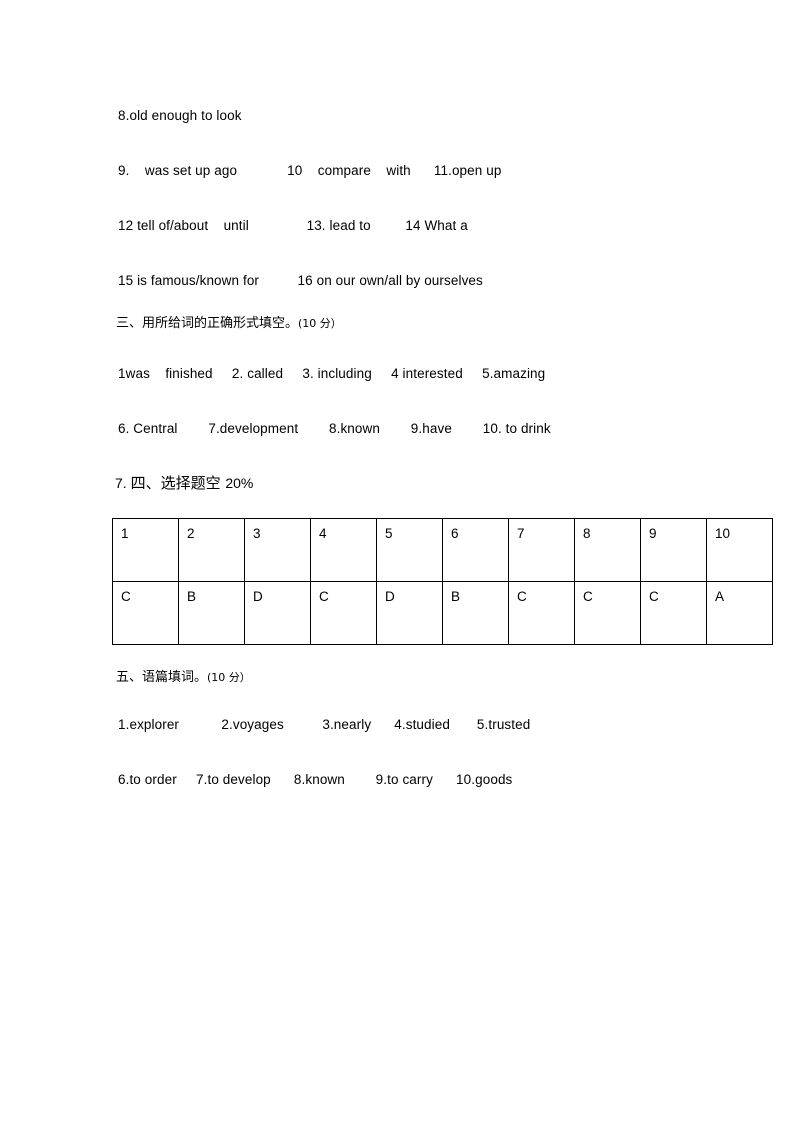  Describe the element at coordinates (607, 613) in the screenshot. I see `table-cell-answer-8: C` at that location.